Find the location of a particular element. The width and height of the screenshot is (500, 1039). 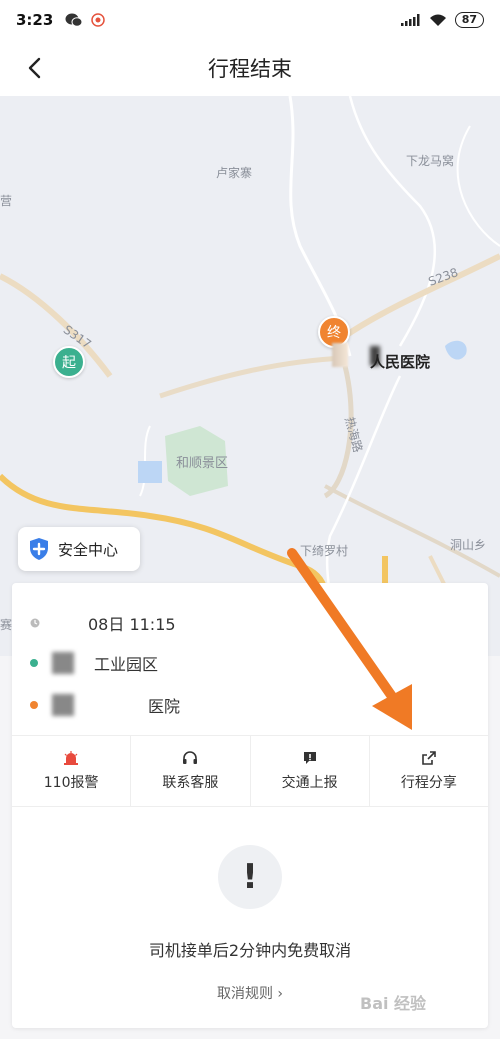

wechat-icon is located at coordinates (74, 20).